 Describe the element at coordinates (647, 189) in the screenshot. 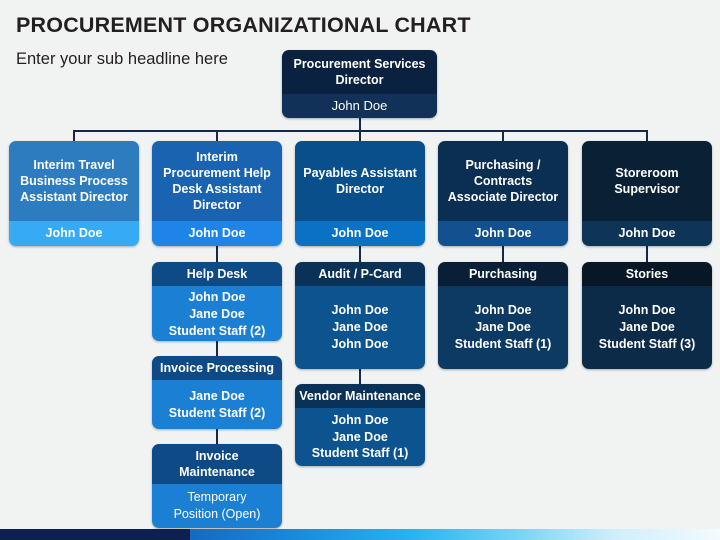

I see `node-title-line: Supervisor` at that location.